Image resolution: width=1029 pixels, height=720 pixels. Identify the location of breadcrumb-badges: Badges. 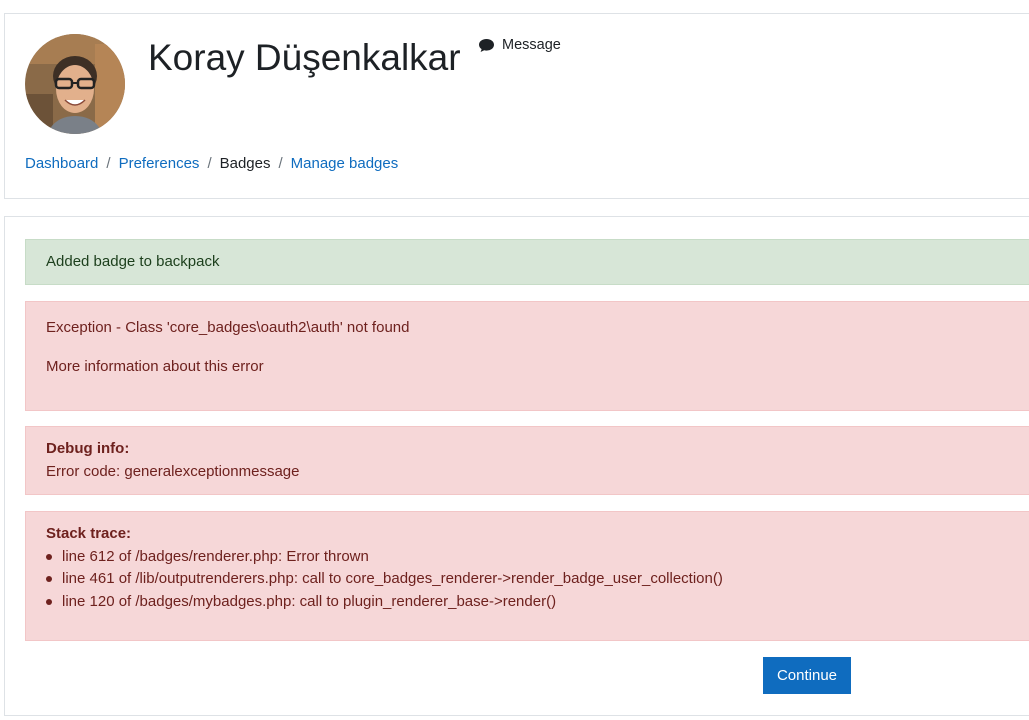
(245, 163).